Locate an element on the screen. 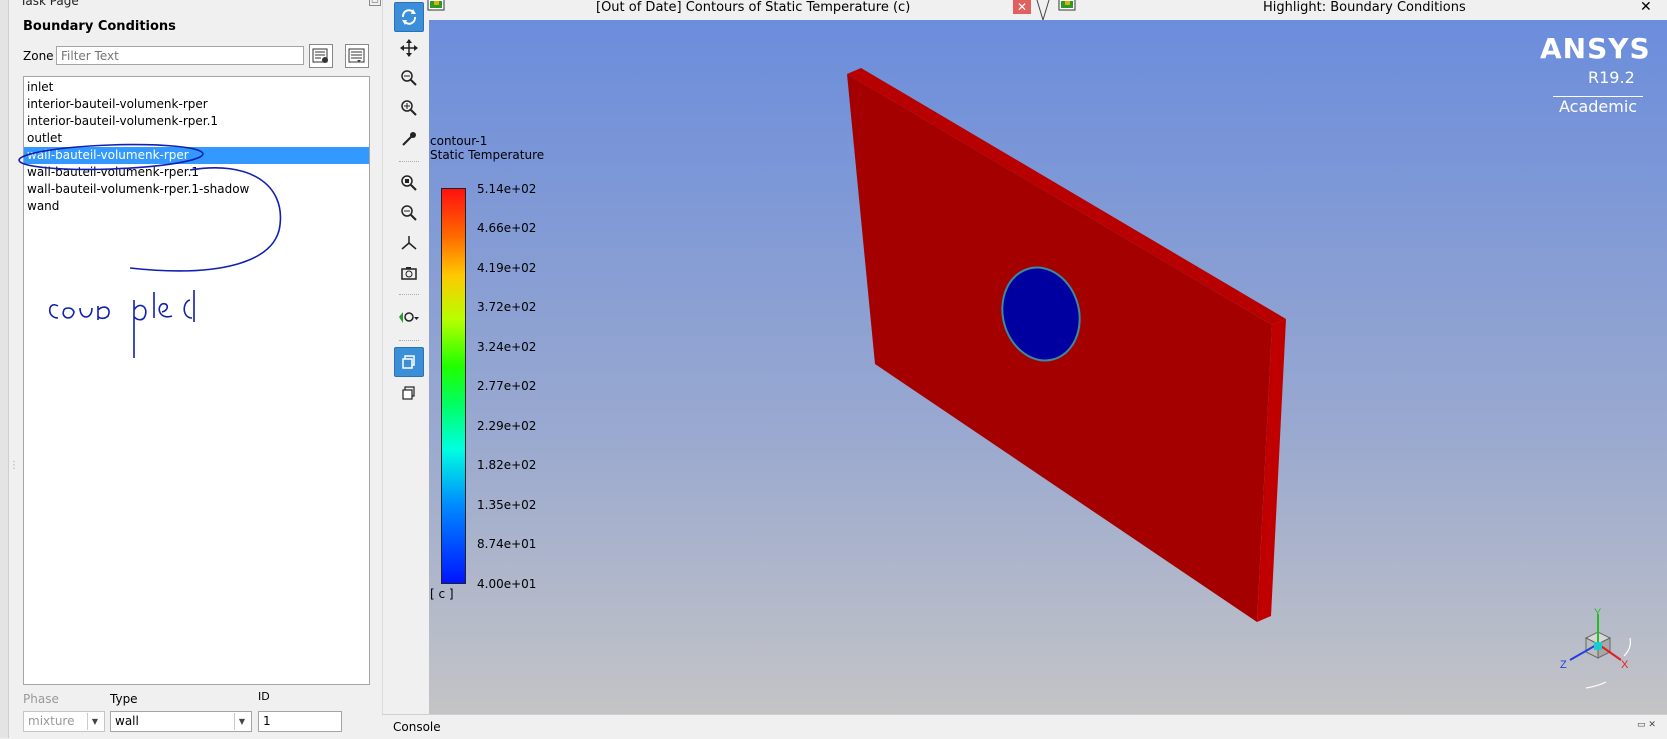 The width and height of the screenshot is (1667, 739). axis-x-label: X is located at coordinates (1625, 665).